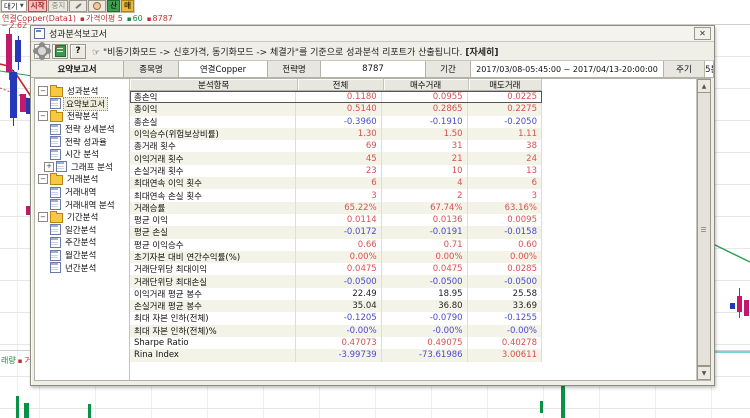 This screenshot has width=750, height=418. What do you see at coordinates (336, 195) in the screenshot?
I see `table-row: 최대연속 손실 횟수 3 2 3` at bounding box center [336, 195].